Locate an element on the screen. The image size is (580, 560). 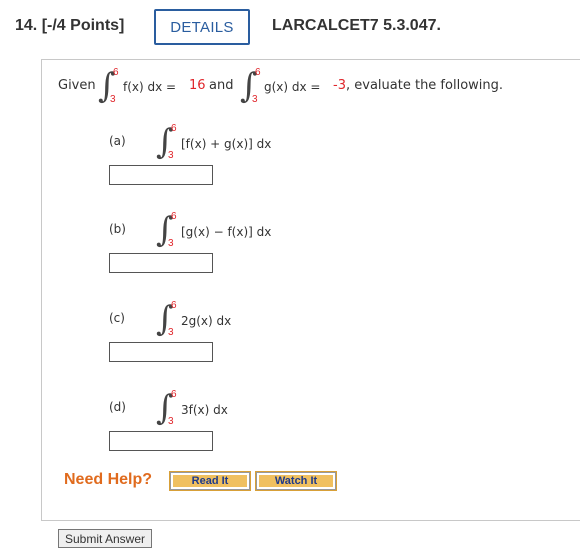
points-label: [-/4 Points] is located at coordinates (83, 25).